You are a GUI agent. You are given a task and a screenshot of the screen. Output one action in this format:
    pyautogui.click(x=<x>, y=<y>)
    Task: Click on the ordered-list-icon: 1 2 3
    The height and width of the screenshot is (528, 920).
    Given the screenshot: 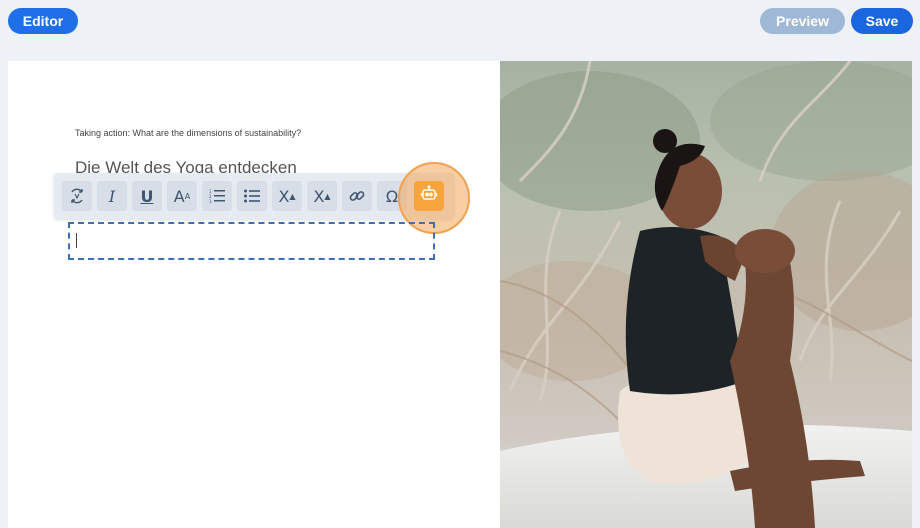 What is the action you would take?
    pyautogui.click(x=217, y=196)
    